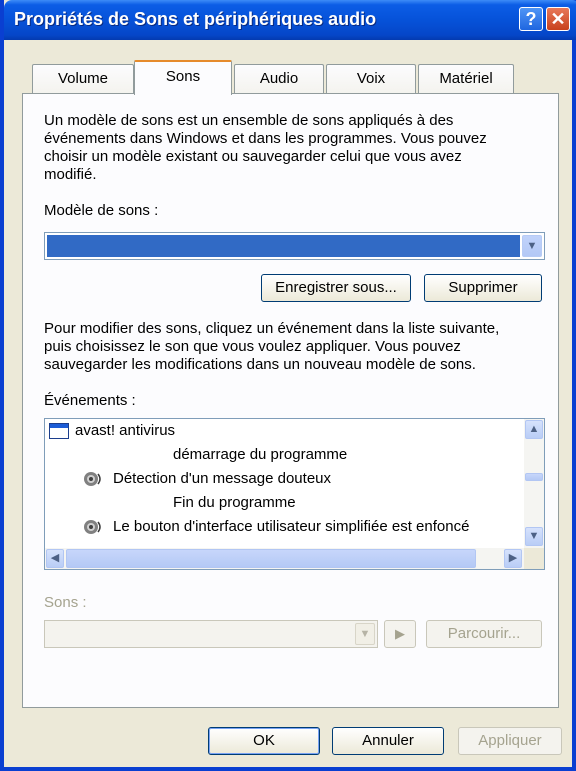 The height and width of the screenshot is (771, 576). I want to click on tab-audio: Audio, so click(279, 79).